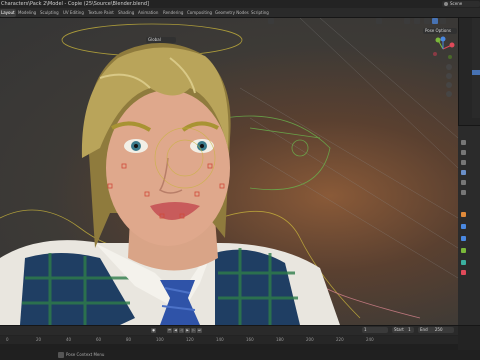 The height and width of the screenshot is (360, 480). What do you see at coordinates (73, 13) in the screenshot?
I see `tab-uv-editing: UV Editing` at bounding box center [73, 13].